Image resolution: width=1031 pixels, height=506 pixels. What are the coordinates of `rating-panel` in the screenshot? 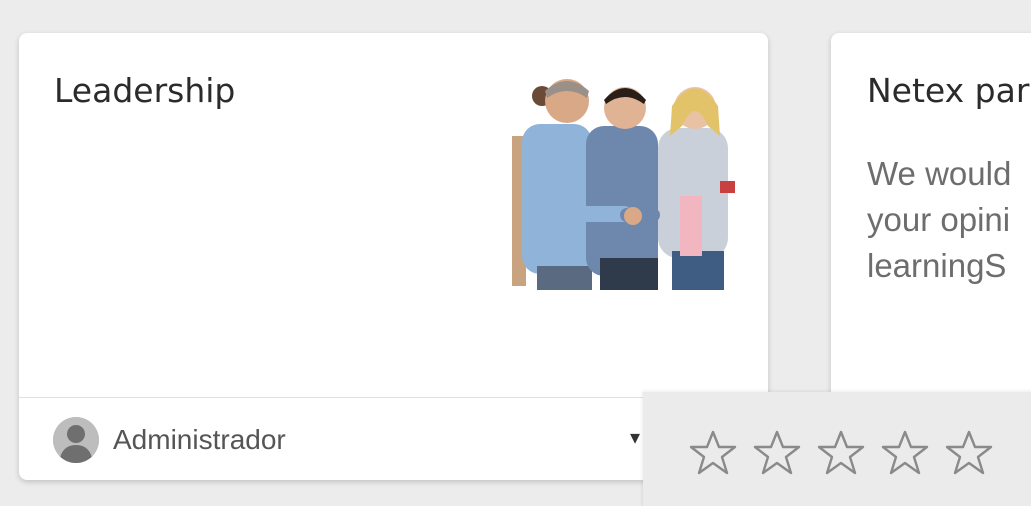 It's located at (837, 449).